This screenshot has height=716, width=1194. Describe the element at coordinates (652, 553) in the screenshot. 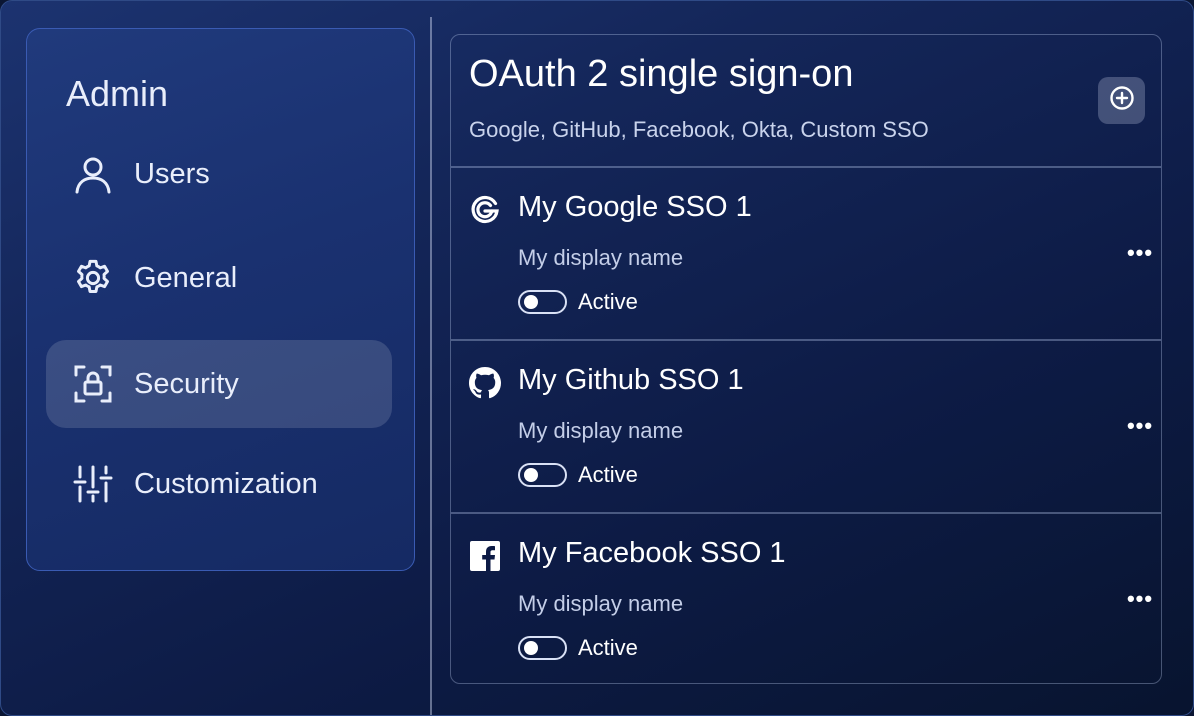

I see `sso-name: My Facebook SSO 1` at that location.